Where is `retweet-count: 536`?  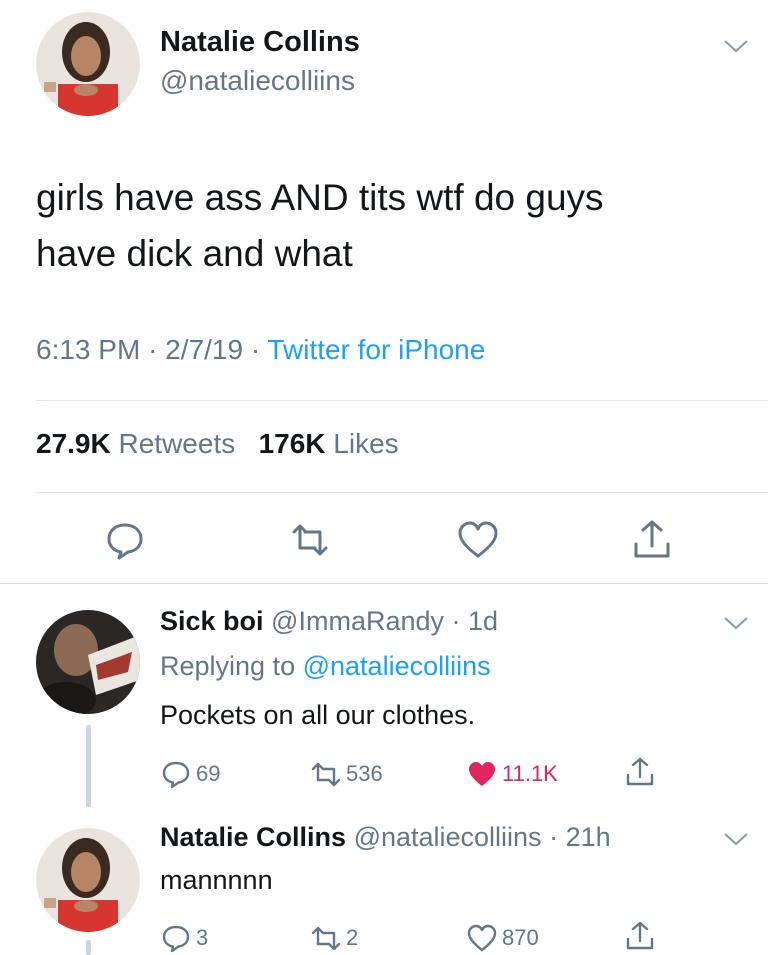 retweet-count: 536 is located at coordinates (364, 773).